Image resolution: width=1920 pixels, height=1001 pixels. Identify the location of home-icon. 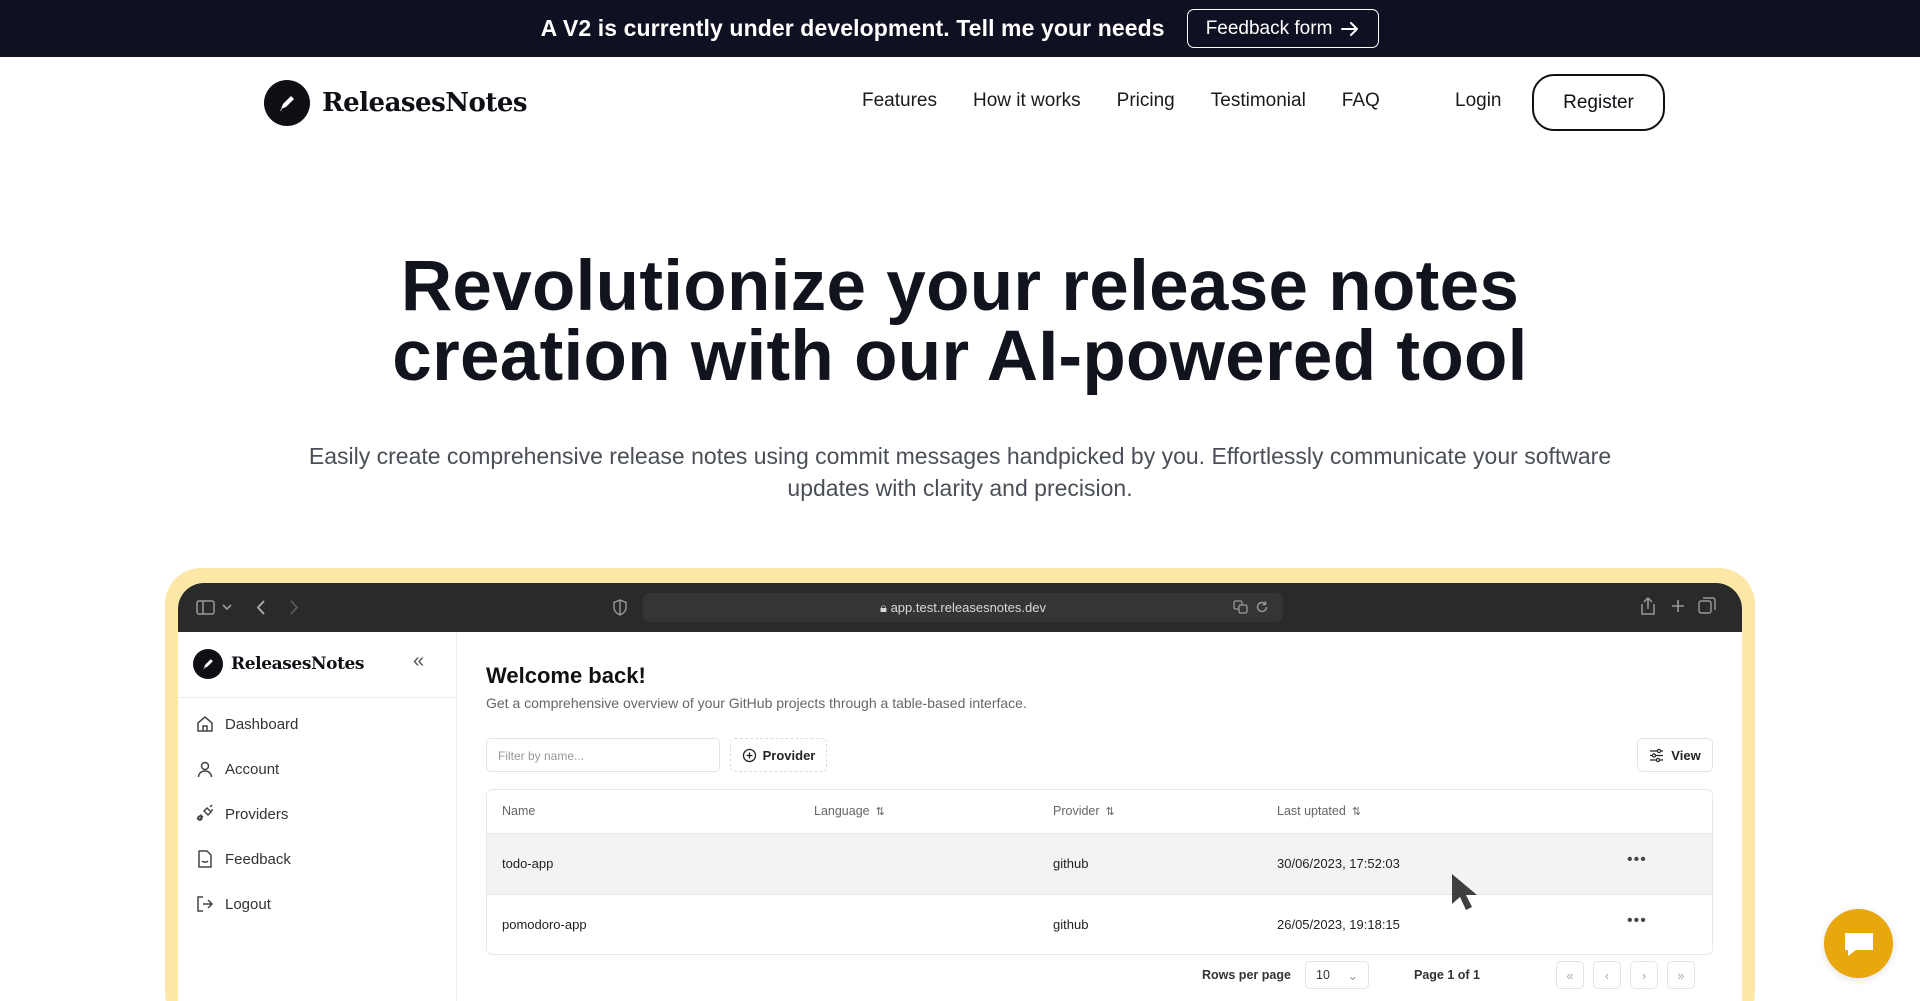
(205, 724).